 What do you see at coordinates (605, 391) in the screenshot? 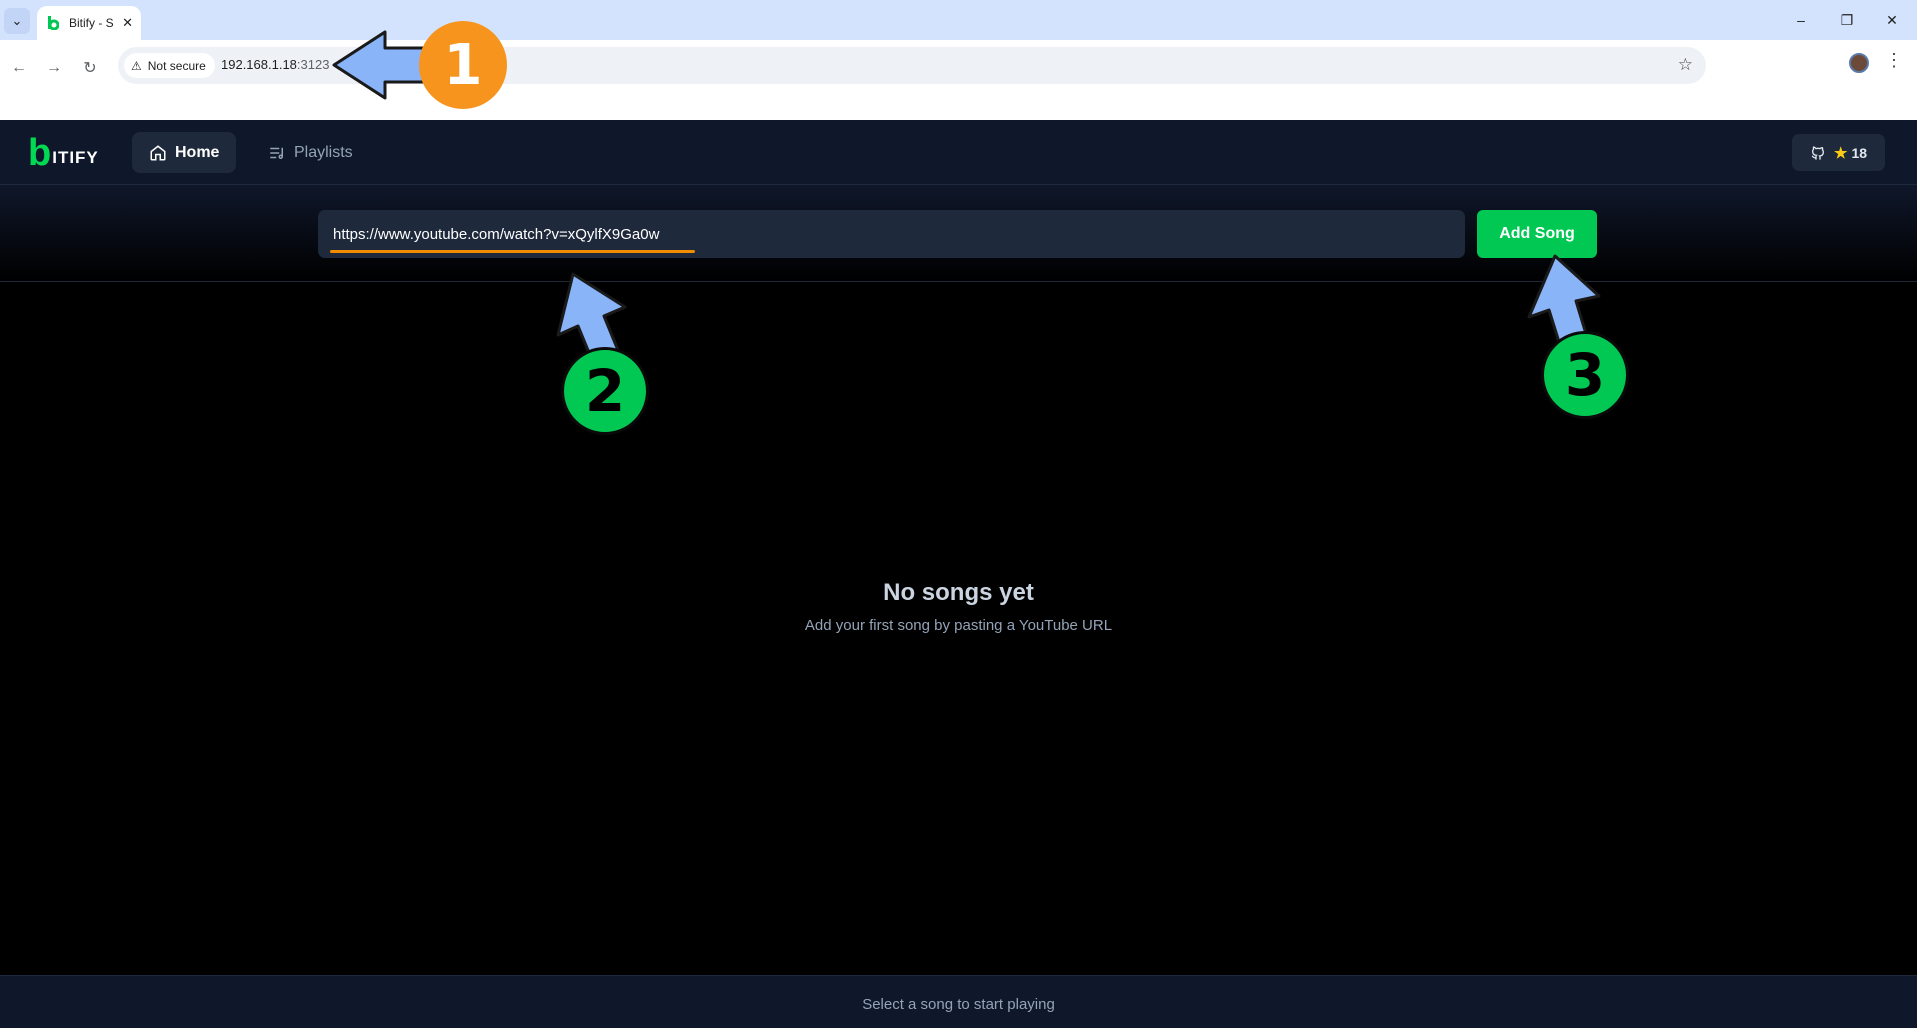
I see `step-2-badge: 2` at bounding box center [605, 391].